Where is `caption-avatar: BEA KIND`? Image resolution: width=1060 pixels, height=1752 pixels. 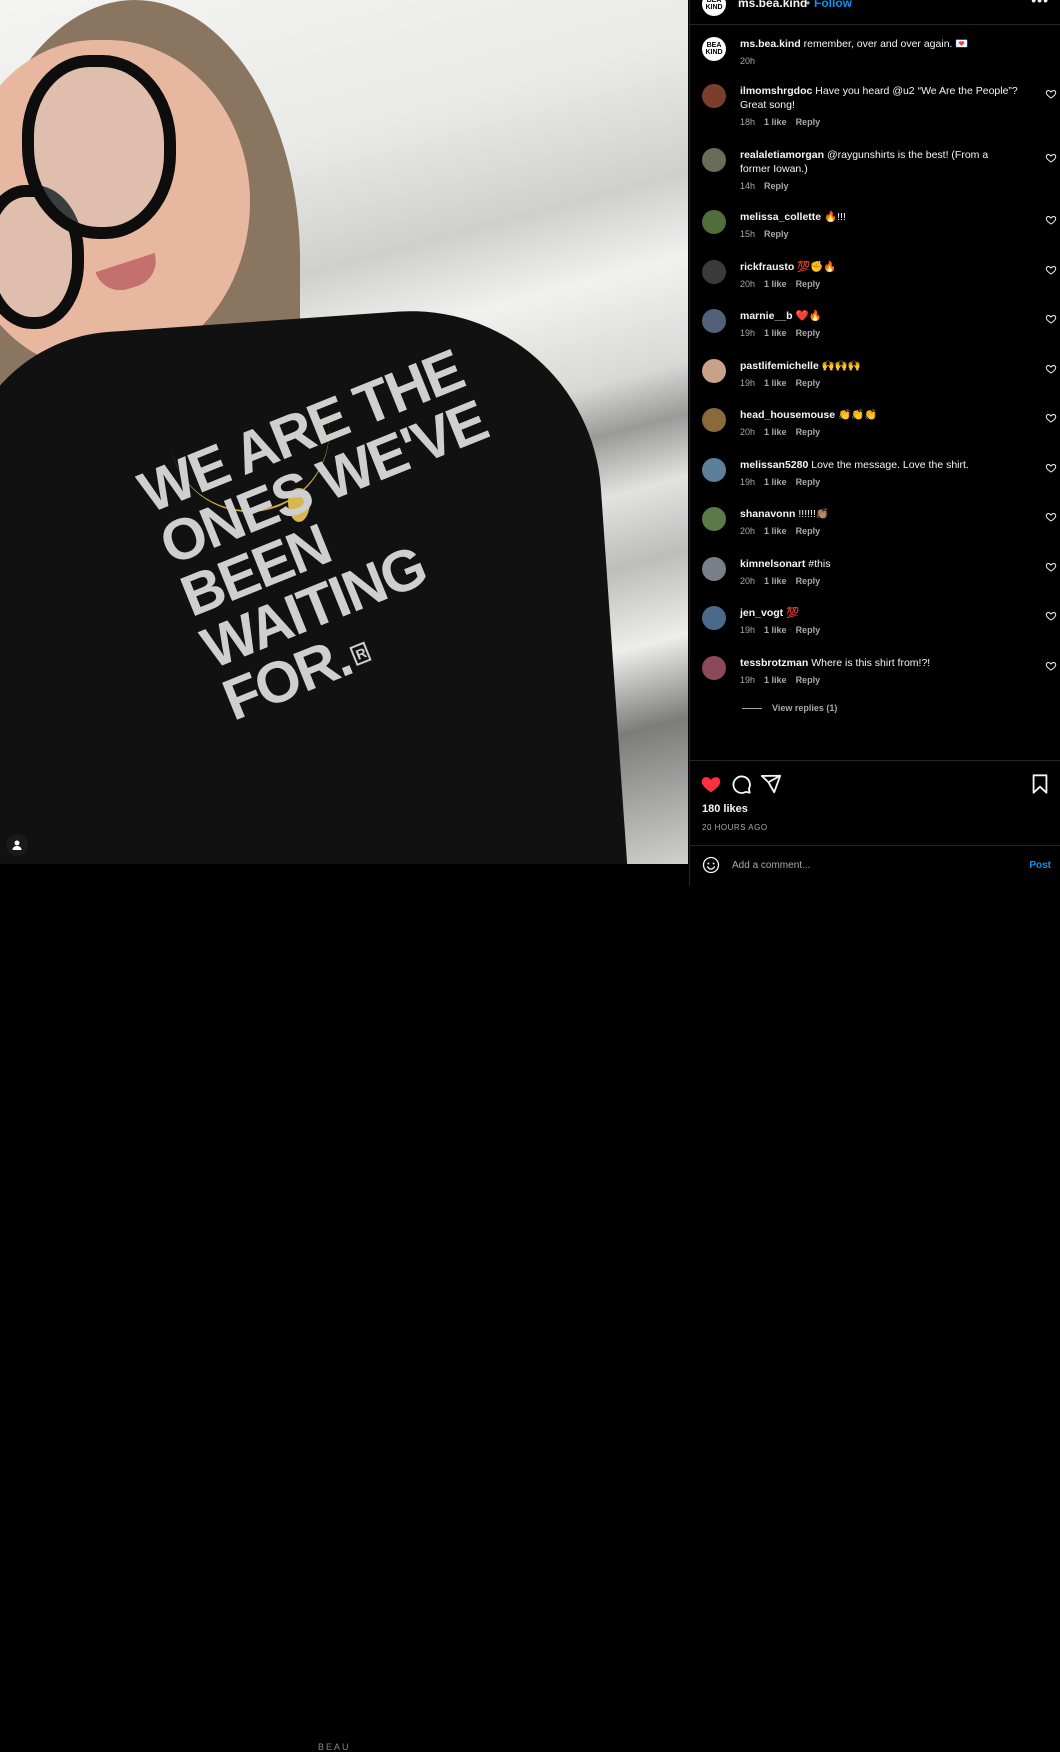 caption-avatar: BEA KIND is located at coordinates (714, 49).